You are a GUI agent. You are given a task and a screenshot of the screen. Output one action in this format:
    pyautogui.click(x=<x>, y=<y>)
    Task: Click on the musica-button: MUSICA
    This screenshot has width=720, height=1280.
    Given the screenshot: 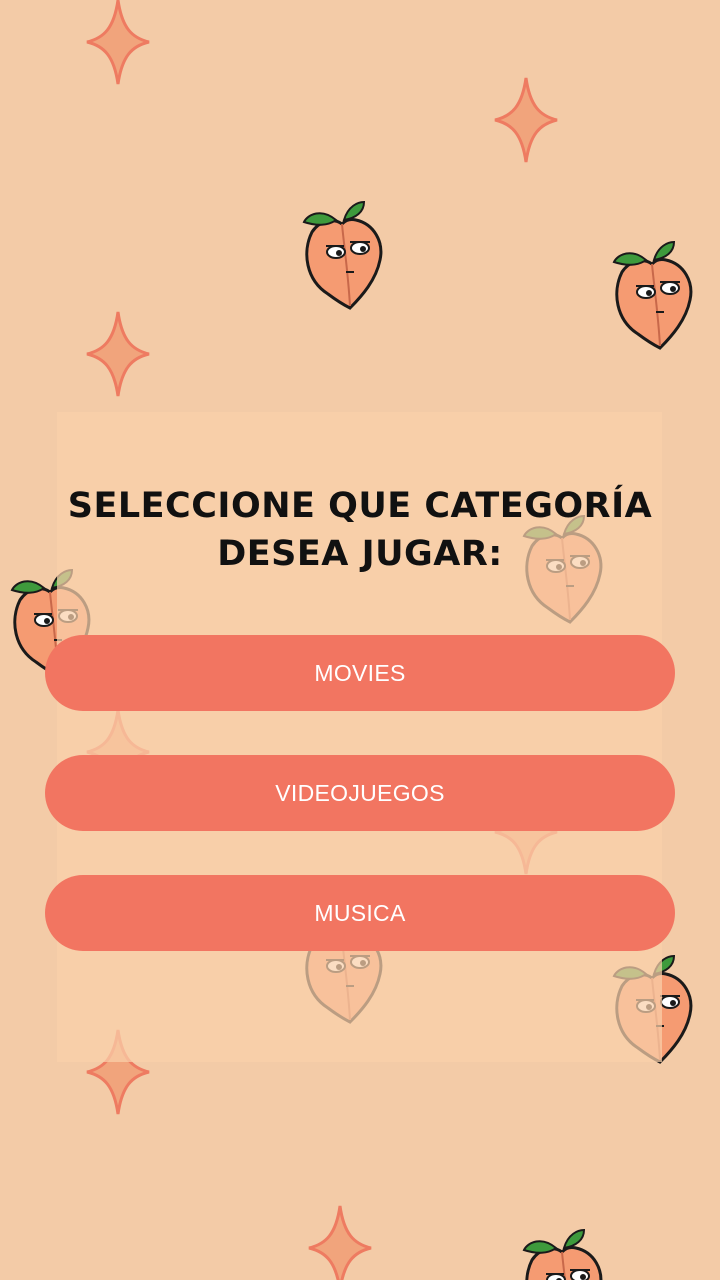 What is the action you would take?
    pyautogui.click(x=360, y=913)
    